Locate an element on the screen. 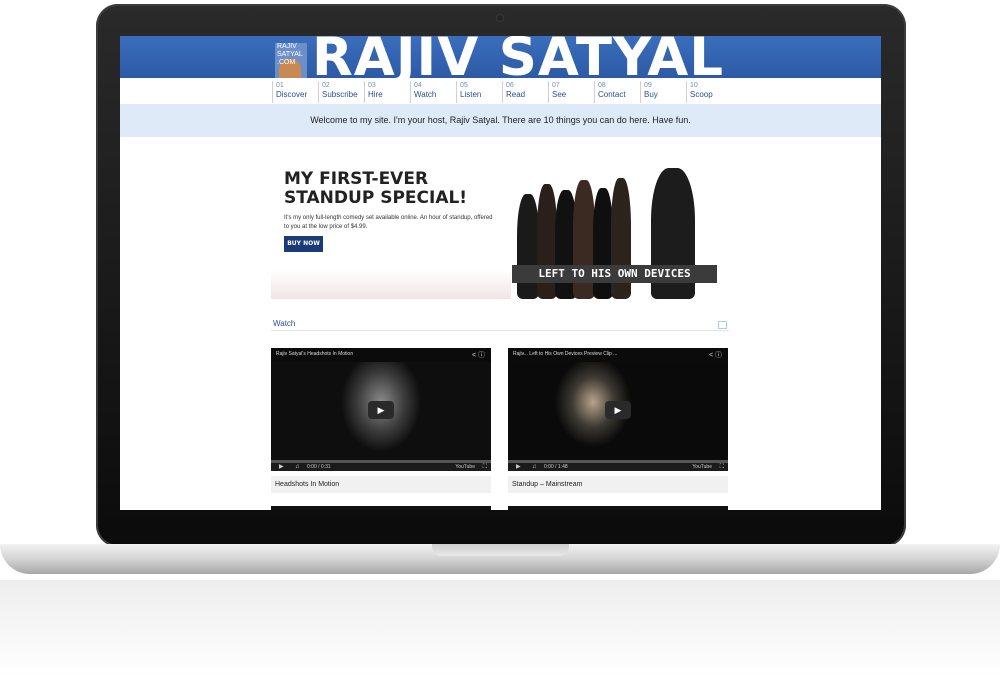 The image size is (1000, 677). nav-item-read: 06 Read is located at coordinates (525, 92).